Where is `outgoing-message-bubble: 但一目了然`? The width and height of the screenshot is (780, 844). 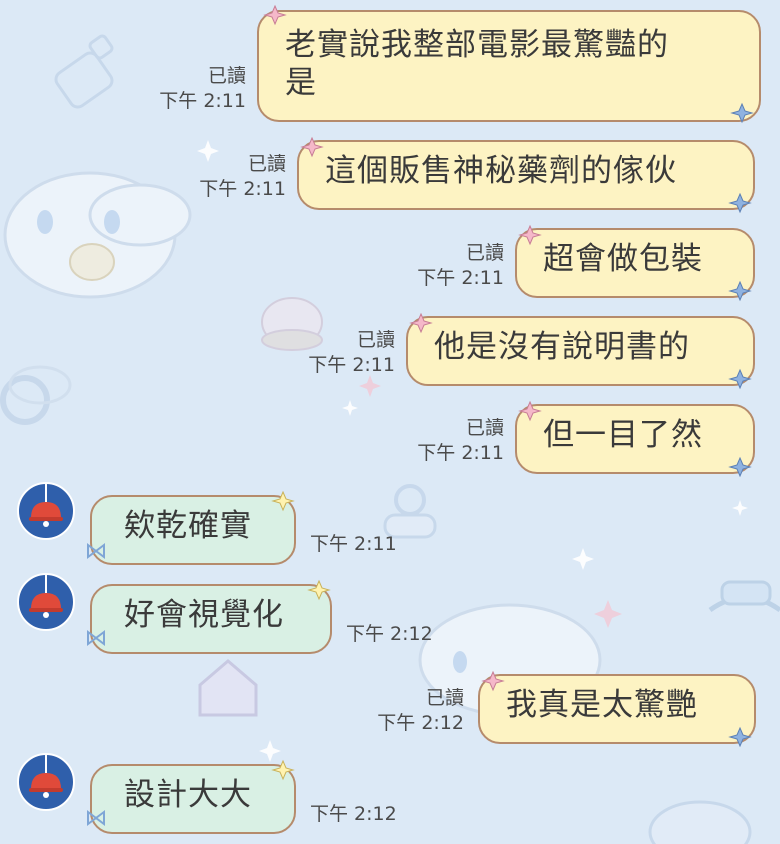
outgoing-message-bubble: 但一目了然 is located at coordinates (635, 439).